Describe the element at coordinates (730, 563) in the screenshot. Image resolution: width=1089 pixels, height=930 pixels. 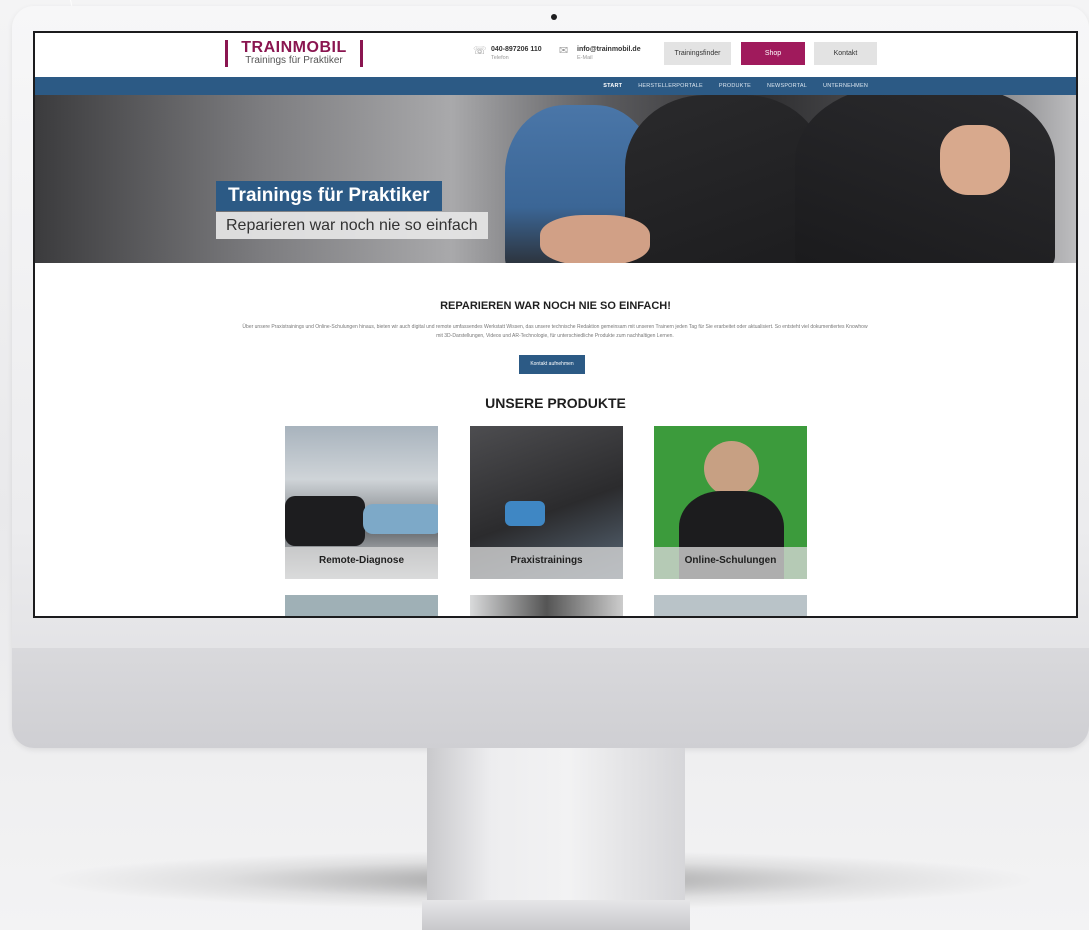
I see `card-label: Online-Schulungen` at that location.